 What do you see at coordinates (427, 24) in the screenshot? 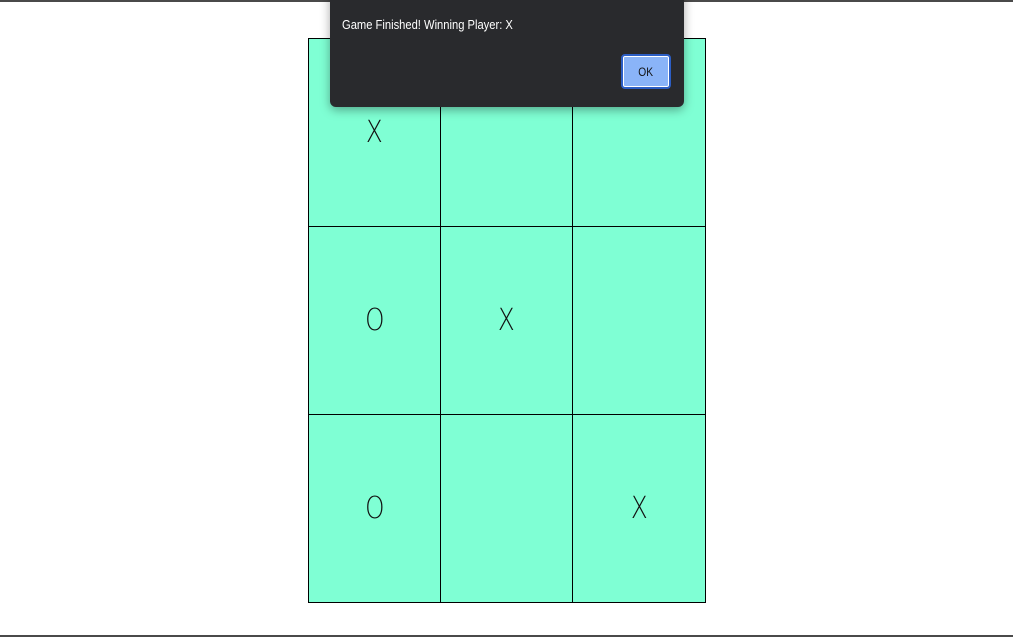
I see `dialog-message: Game Finished! Winning Player: X` at bounding box center [427, 24].